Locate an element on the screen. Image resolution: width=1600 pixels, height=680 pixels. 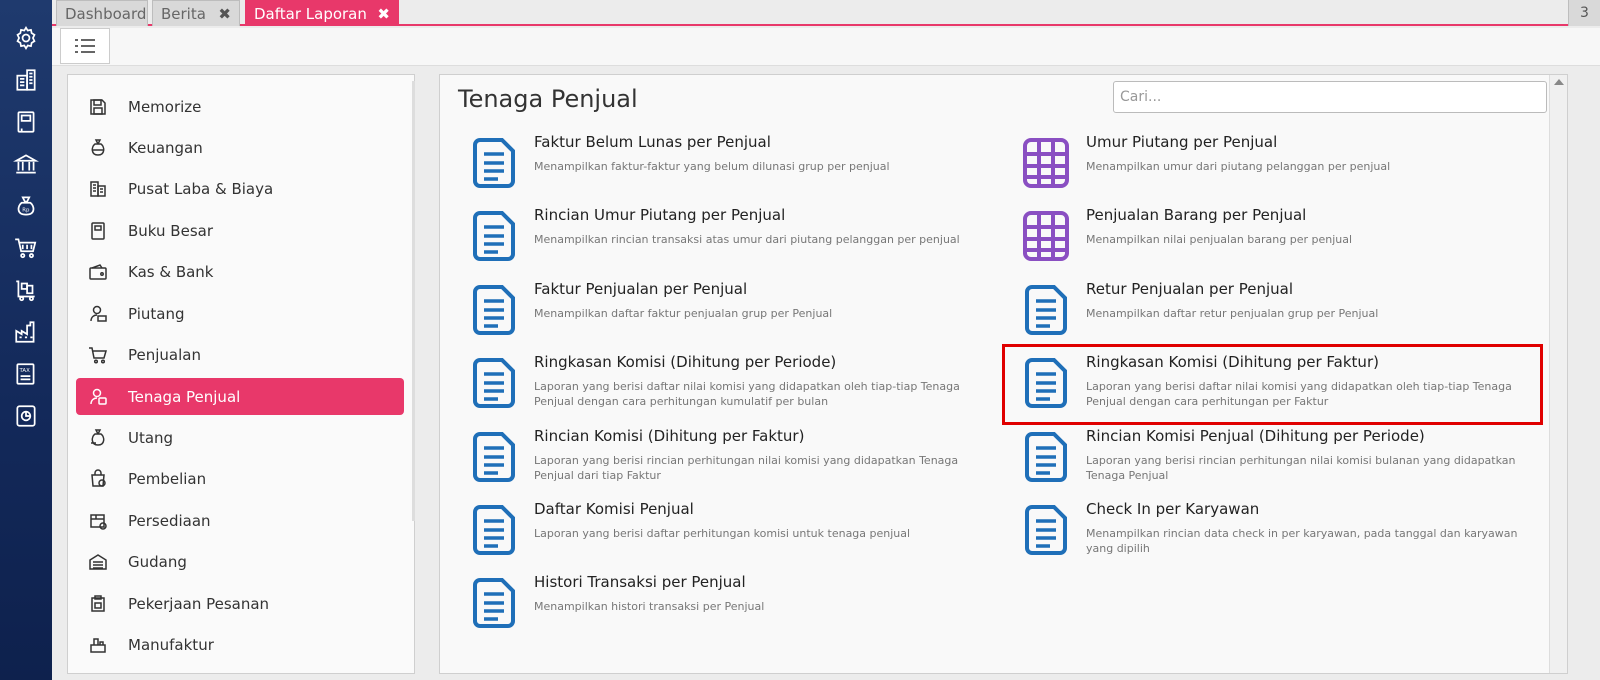
sidebar-item-buku-besar: Buku Besar is located at coordinates (240, 230).